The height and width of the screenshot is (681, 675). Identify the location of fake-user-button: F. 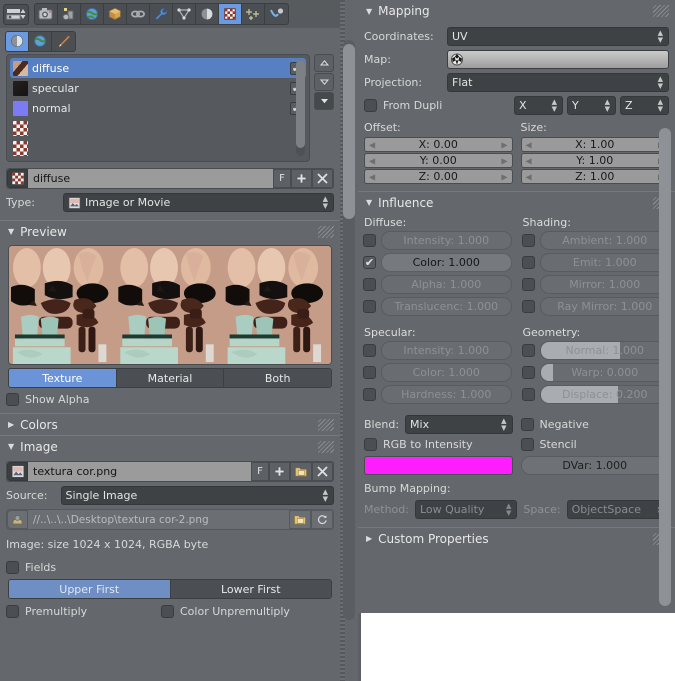
(282, 178).